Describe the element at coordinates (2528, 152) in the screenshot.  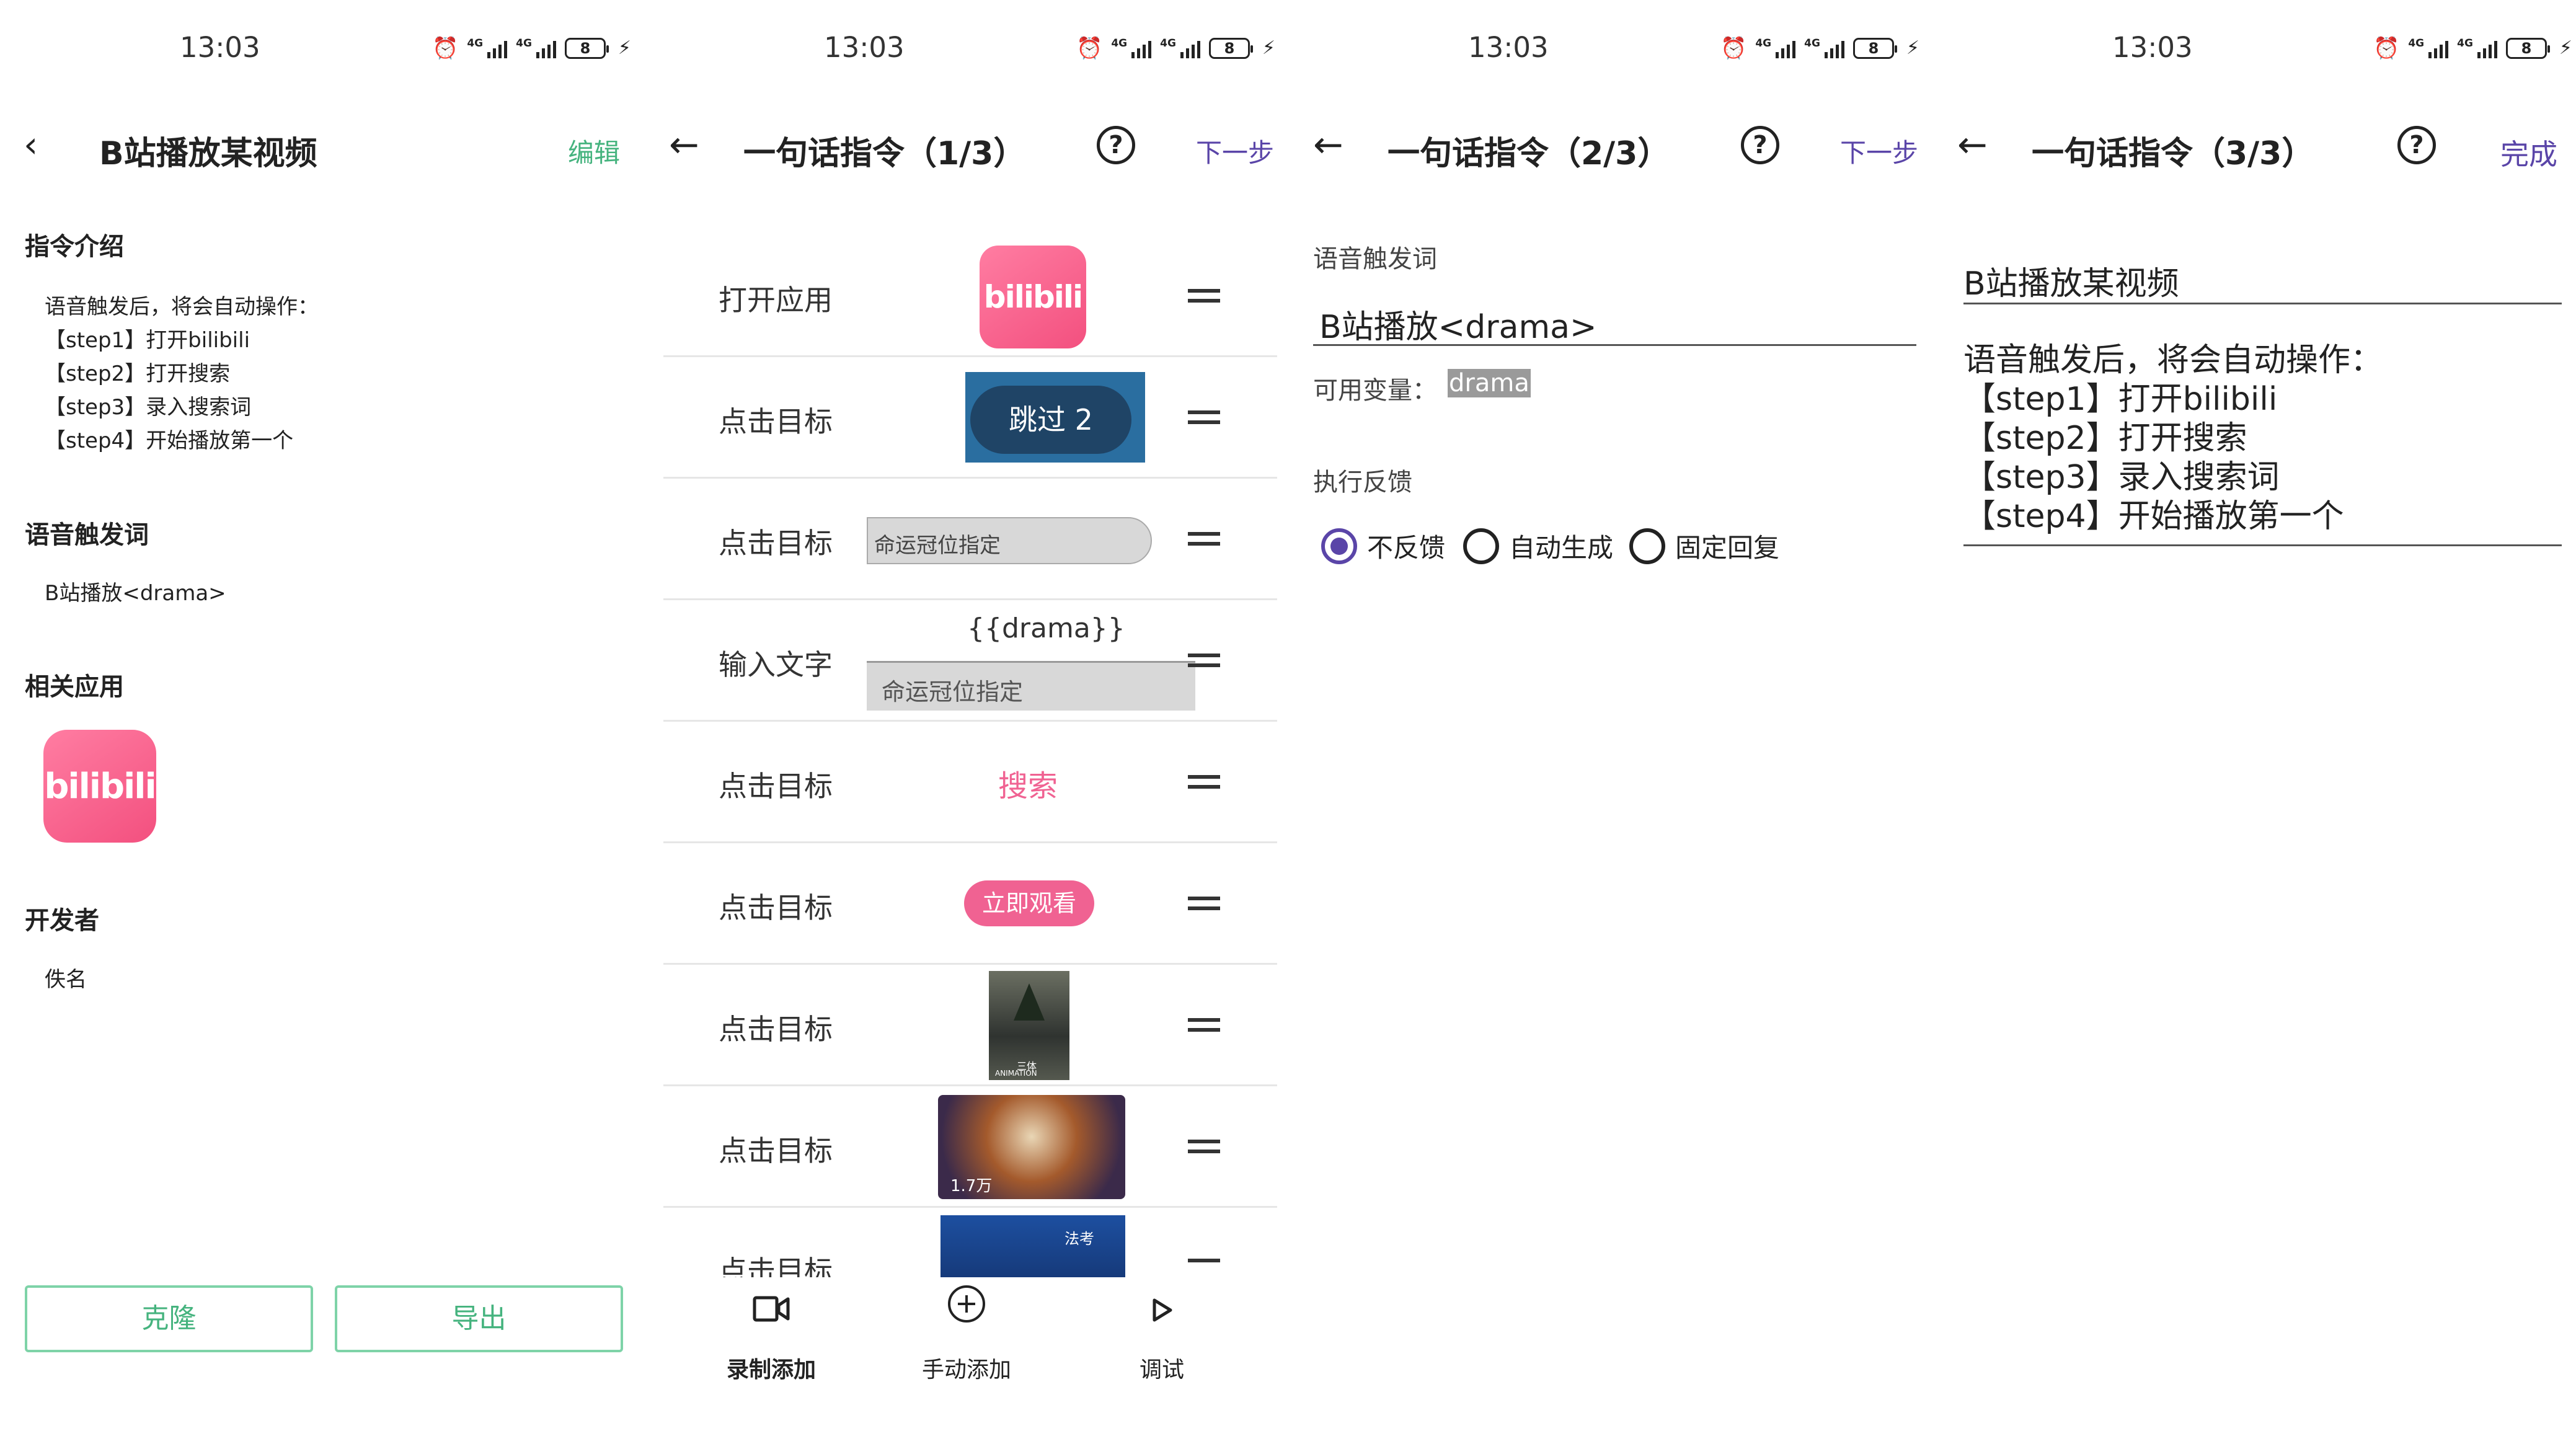
I see `done-button: 完成` at that location.